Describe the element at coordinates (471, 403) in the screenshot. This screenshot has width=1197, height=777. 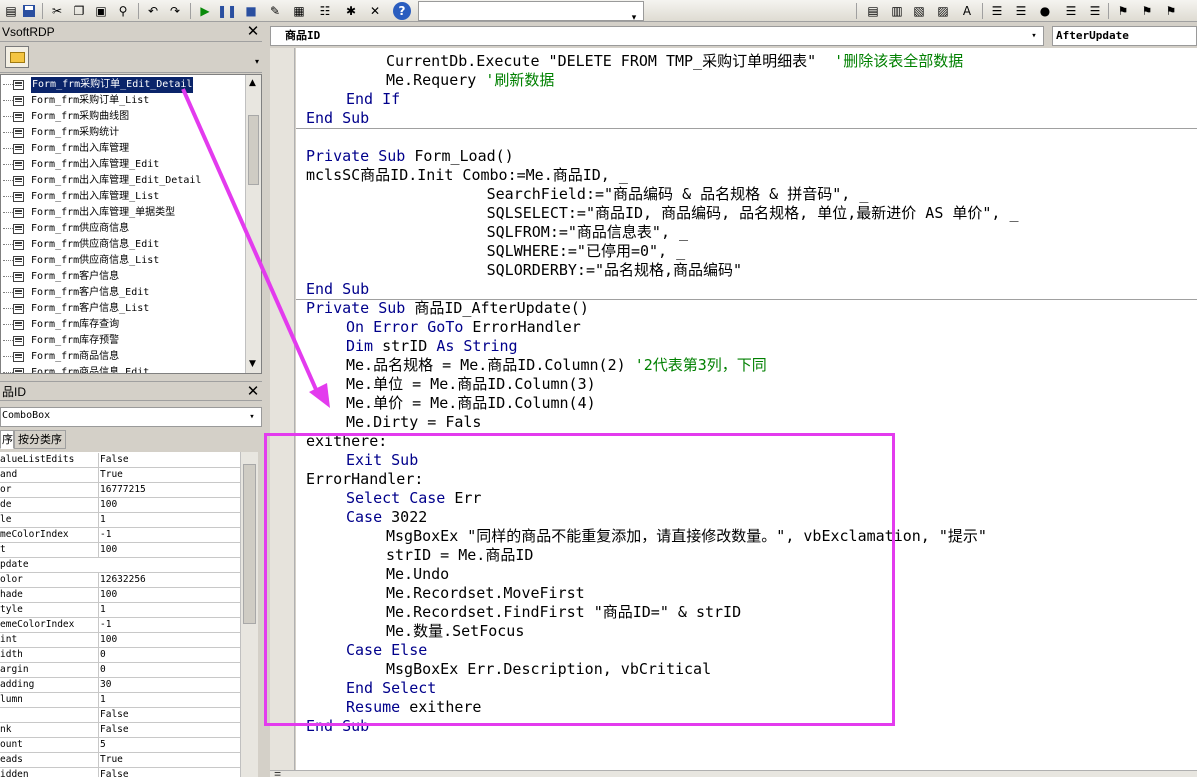
I see `code-line: Me.单价 = Me.商品ID.Column(4)` at that location.